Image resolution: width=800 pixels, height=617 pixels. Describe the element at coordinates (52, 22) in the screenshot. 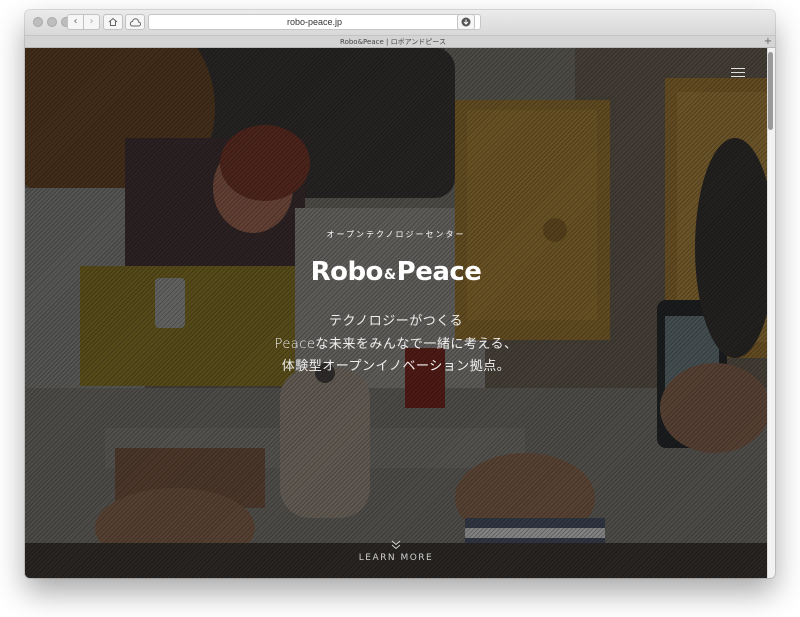

I see `window-minimize-button` at that location.